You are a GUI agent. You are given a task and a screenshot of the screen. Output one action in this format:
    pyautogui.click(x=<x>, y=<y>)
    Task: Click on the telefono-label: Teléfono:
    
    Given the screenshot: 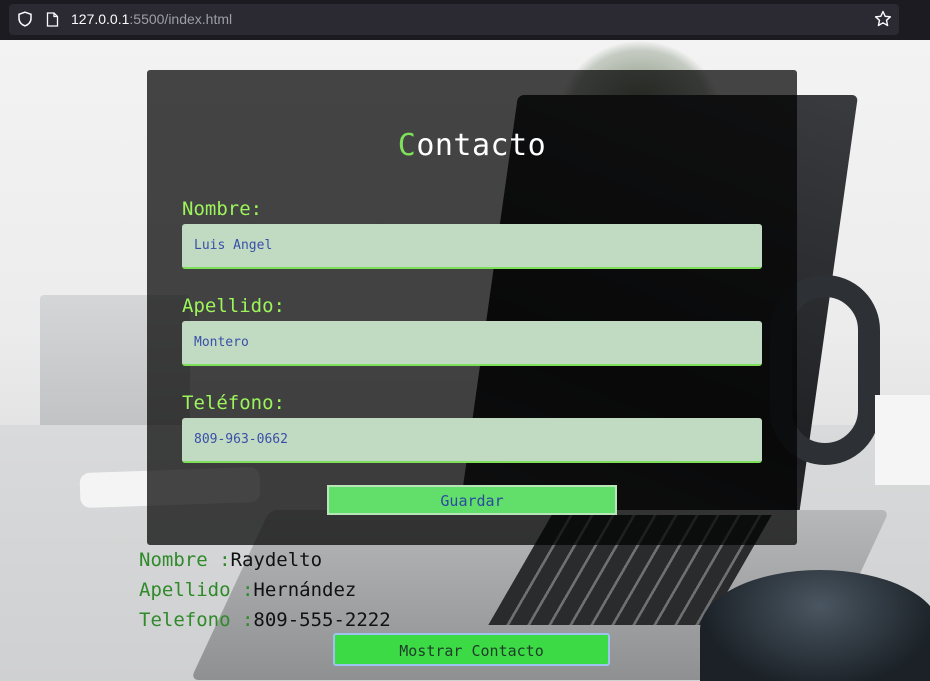 What is the action you would take?
    pyautogui.click(x=233, y=403)
    